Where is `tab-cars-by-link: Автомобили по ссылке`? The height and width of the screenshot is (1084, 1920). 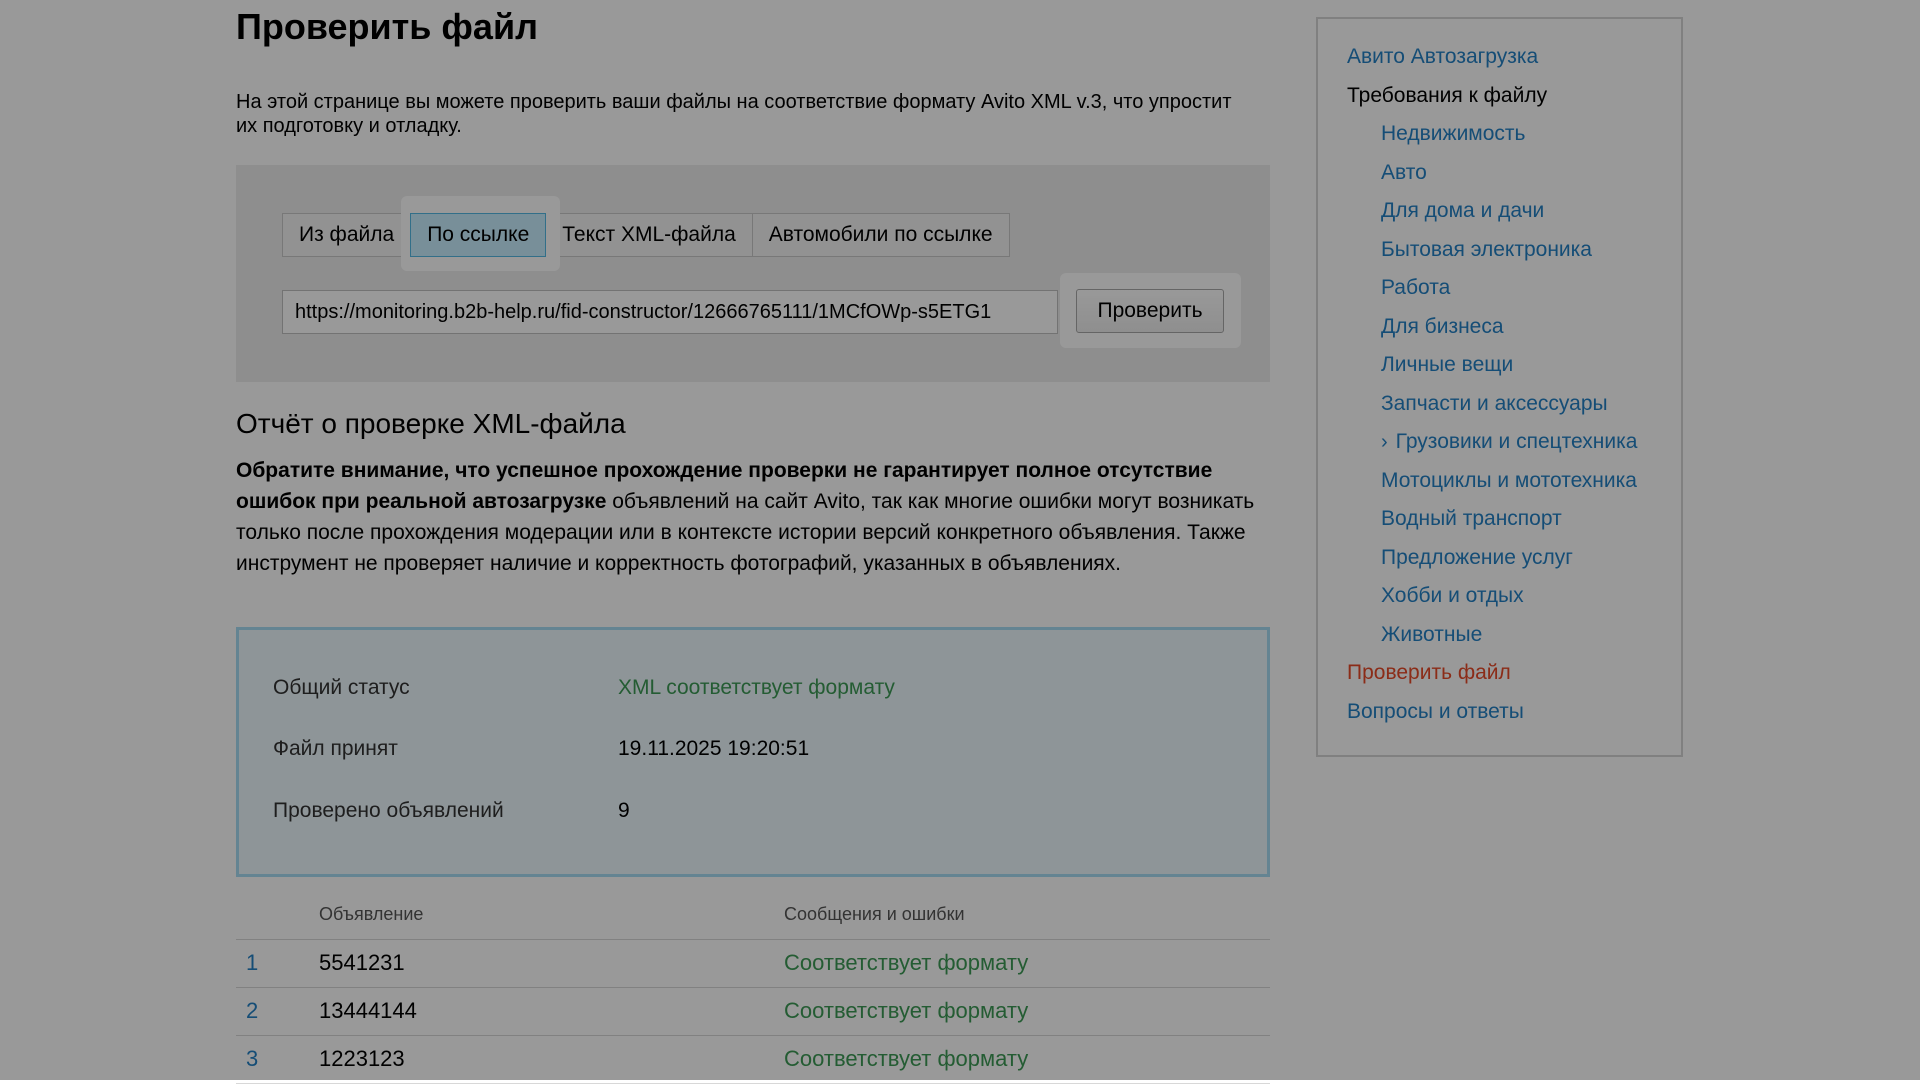
tab-cars-by-link: Автомобили по ссылке is located at coordinates (880, 235).